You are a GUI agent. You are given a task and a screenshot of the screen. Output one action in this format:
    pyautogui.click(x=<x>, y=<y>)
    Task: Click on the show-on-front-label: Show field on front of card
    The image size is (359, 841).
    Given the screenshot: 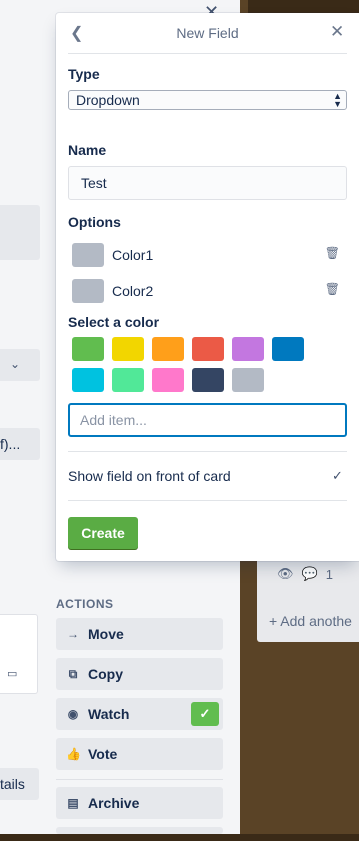 What is the action you would take?
    pyautogui.click(x=149, y=476)
    